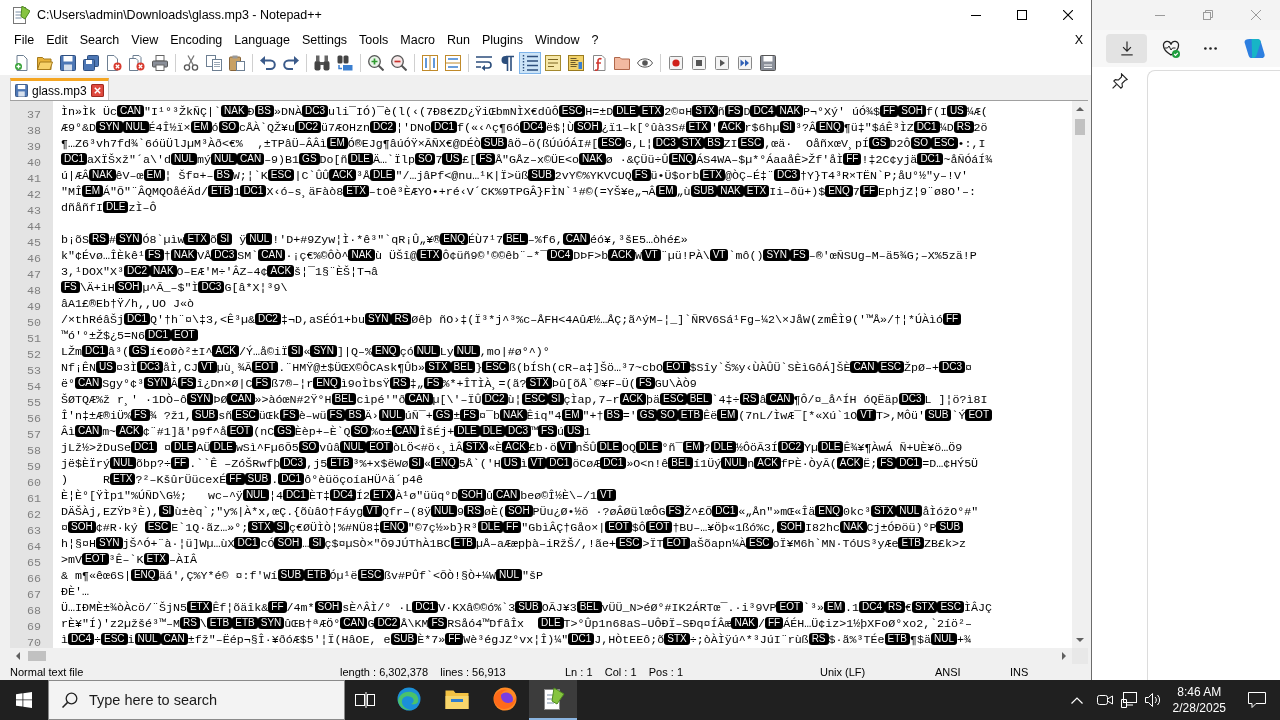 The width and height of the screenshot is (1280, 720). Describe the element at coordinates (1080, 374) in the screenshot. I see `vertical-scrollbar` at that location.